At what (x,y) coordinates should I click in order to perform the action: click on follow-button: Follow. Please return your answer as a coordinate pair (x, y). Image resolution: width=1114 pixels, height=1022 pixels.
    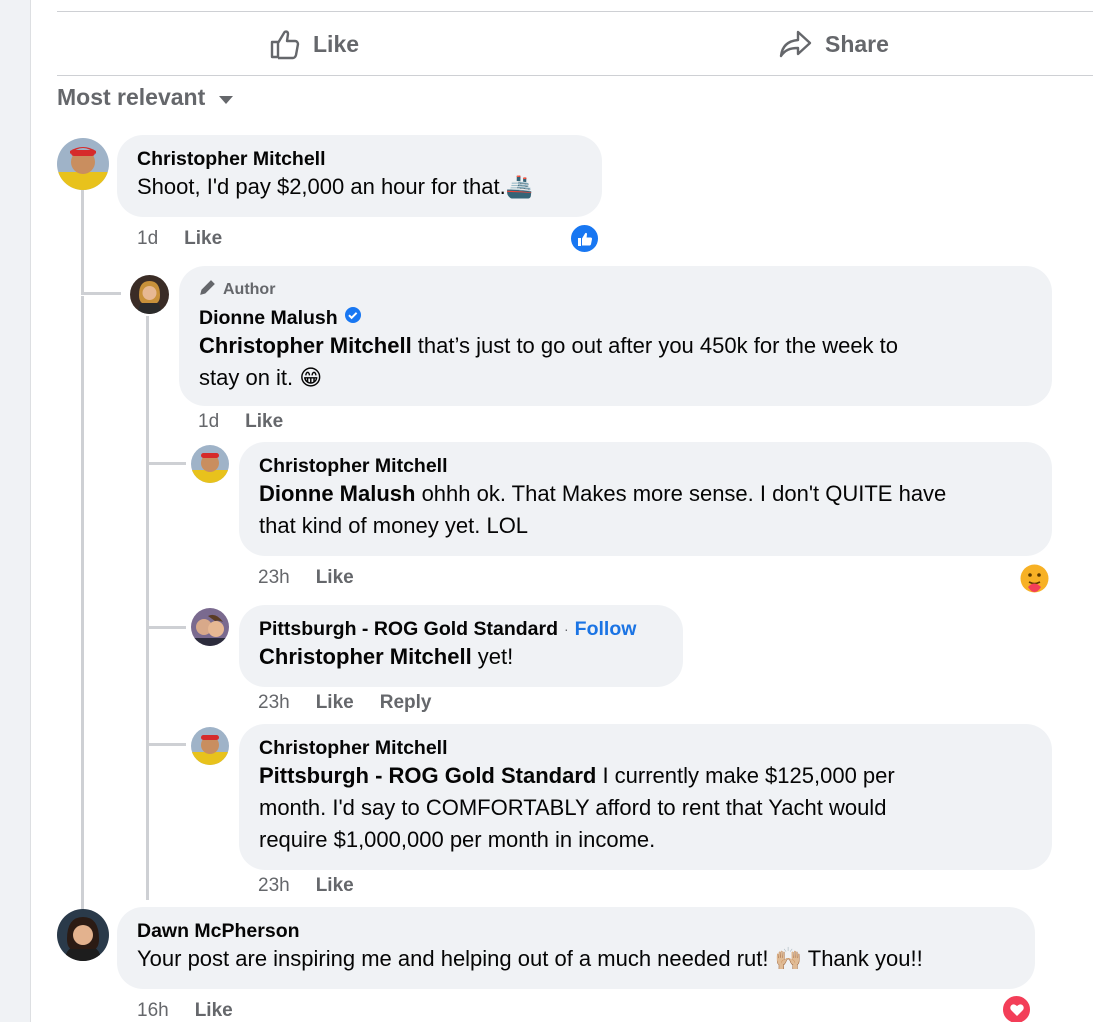
    Looking at the image, I should click on (606, 629).